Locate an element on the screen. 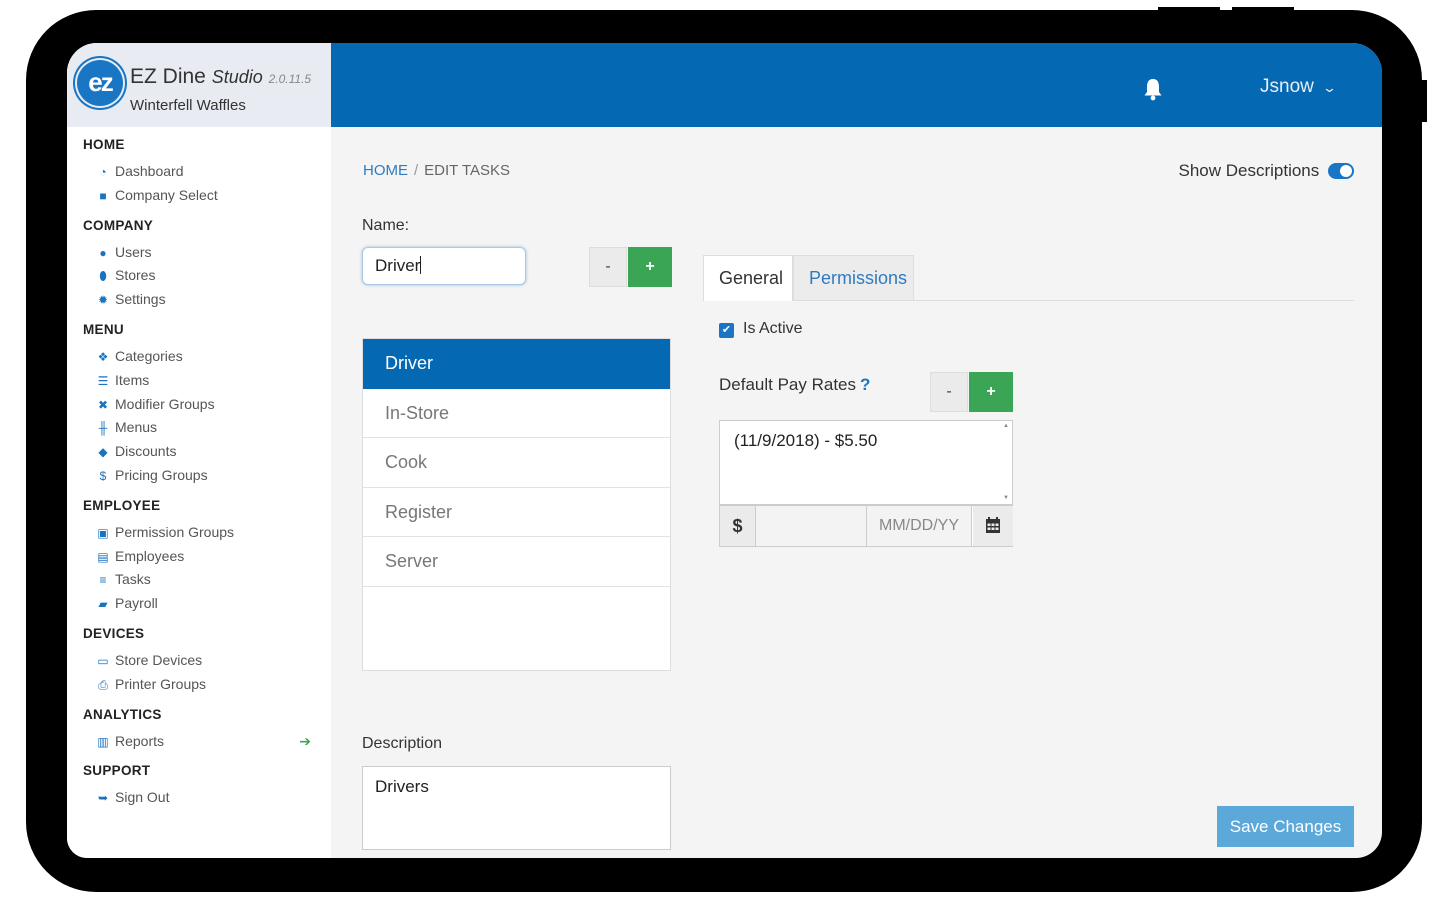  sidebar-item-store-devices: ▭ Store Devices is located at coordinates (199, 661).